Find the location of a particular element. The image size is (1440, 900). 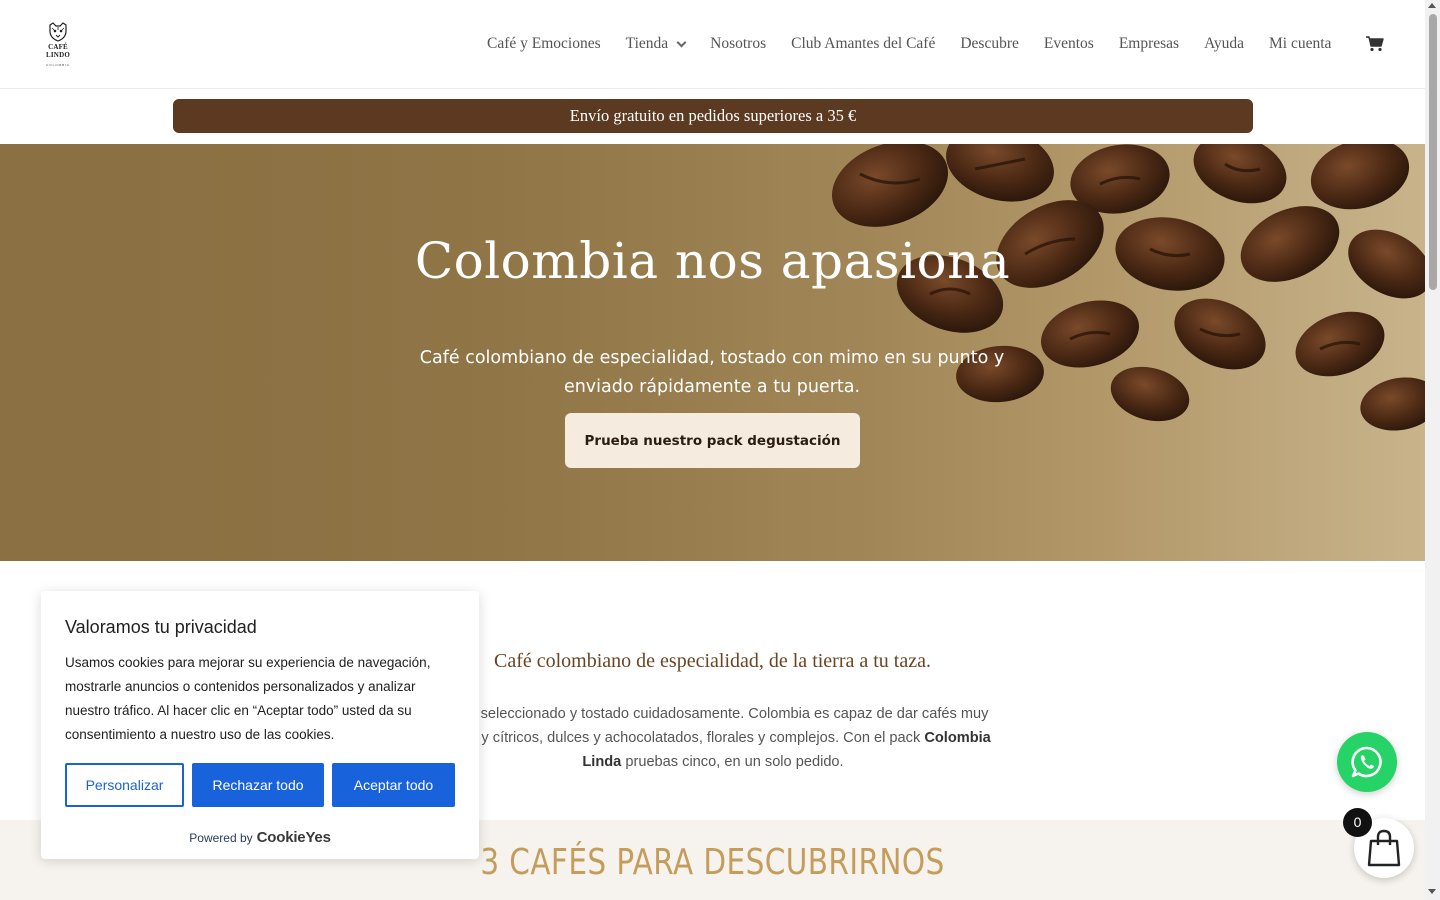

cookieyes-logo: CookieYes is located at coordinates (293, 837).